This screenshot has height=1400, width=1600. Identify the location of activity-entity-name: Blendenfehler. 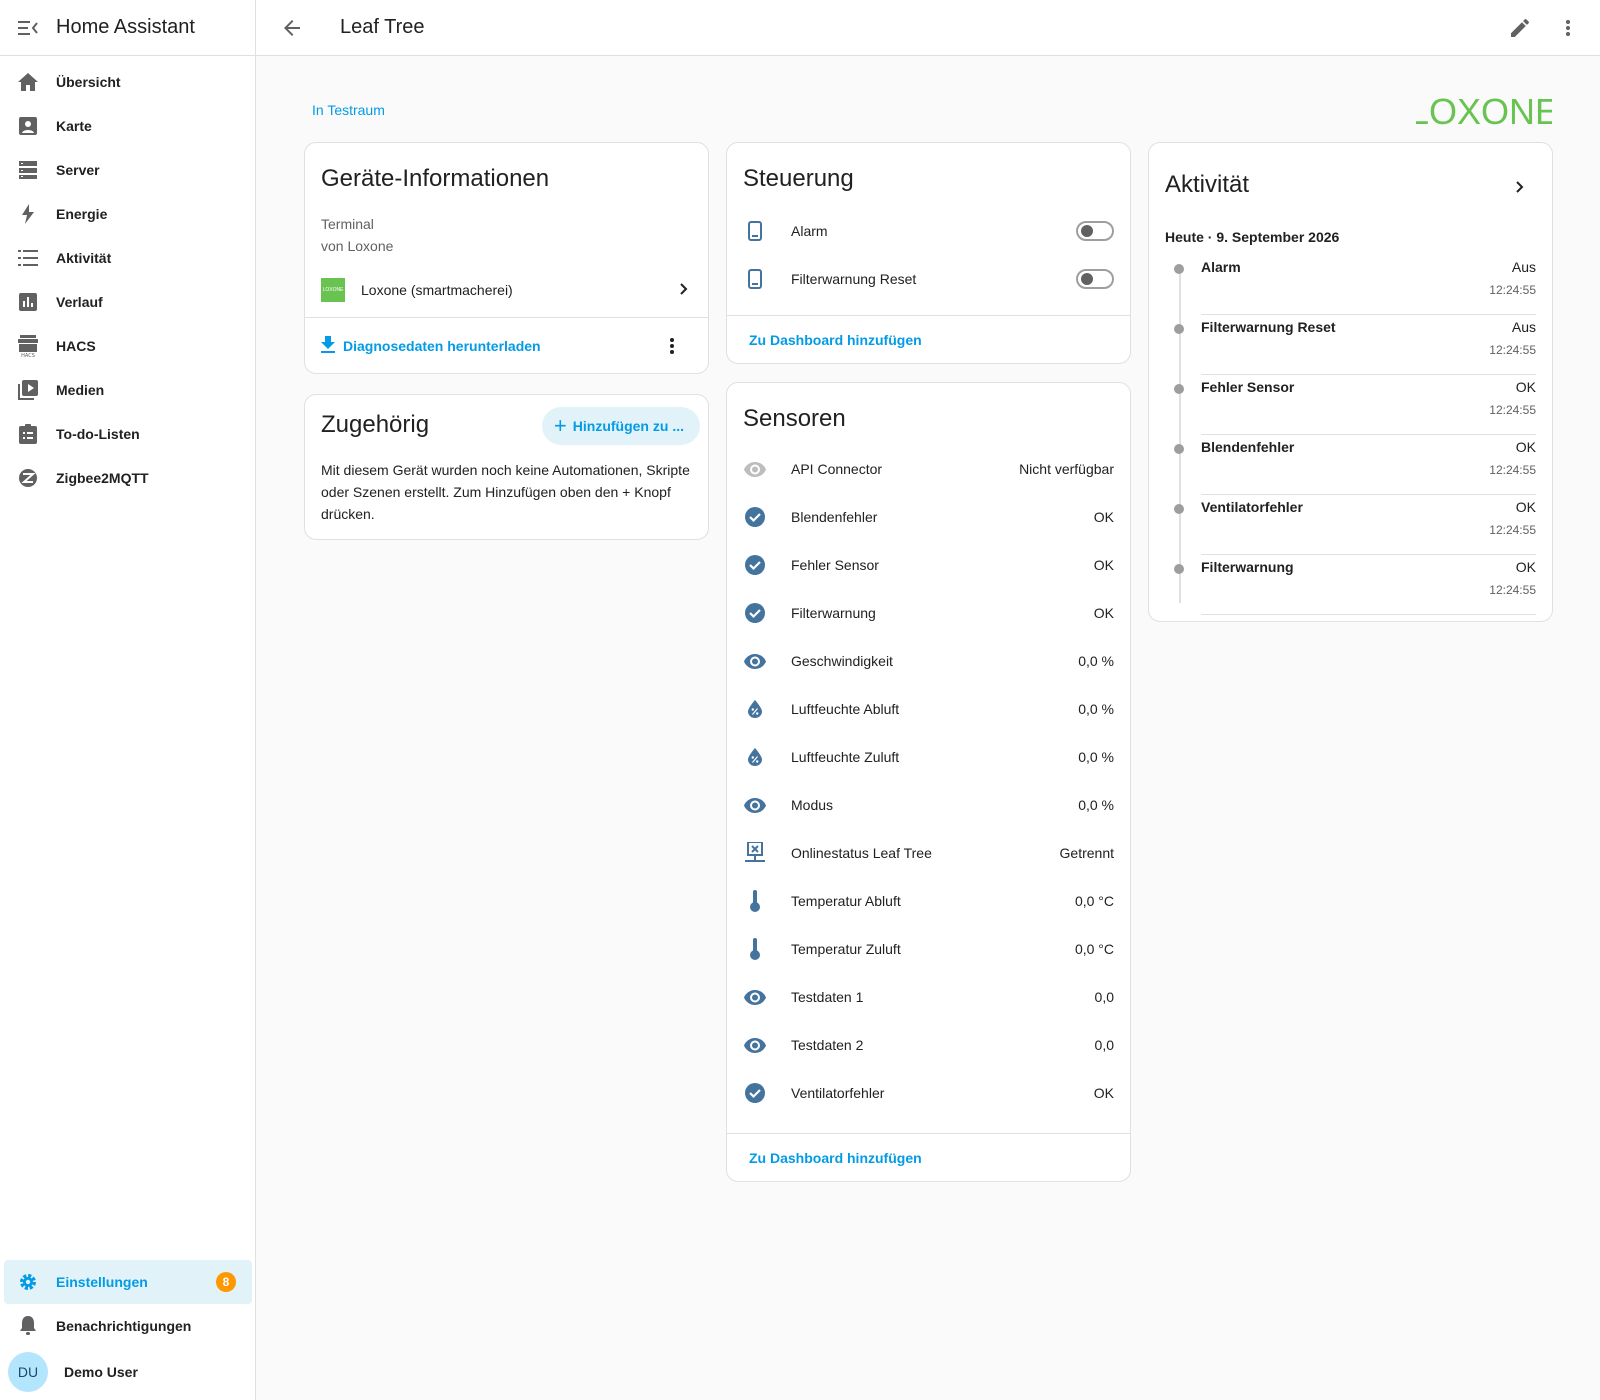
(1247, 447).